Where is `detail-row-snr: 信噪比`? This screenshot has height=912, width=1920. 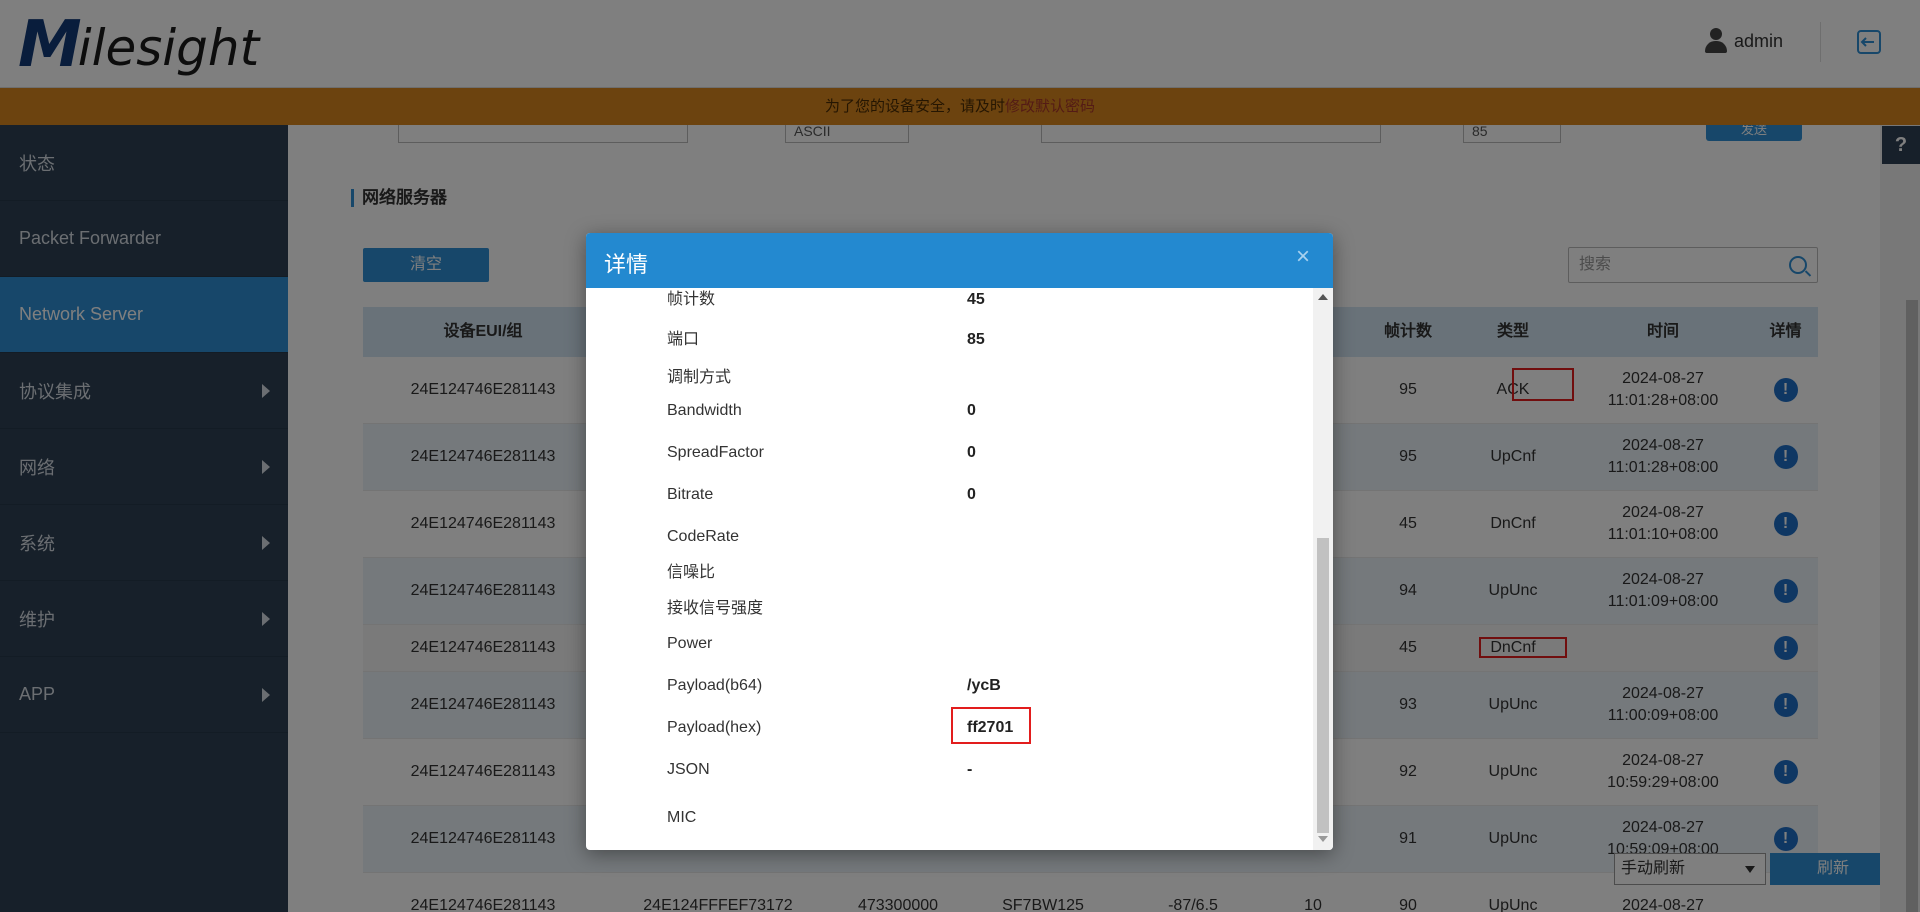 detail-row-snr: 信噪比 is located at coordinates (691, 572).